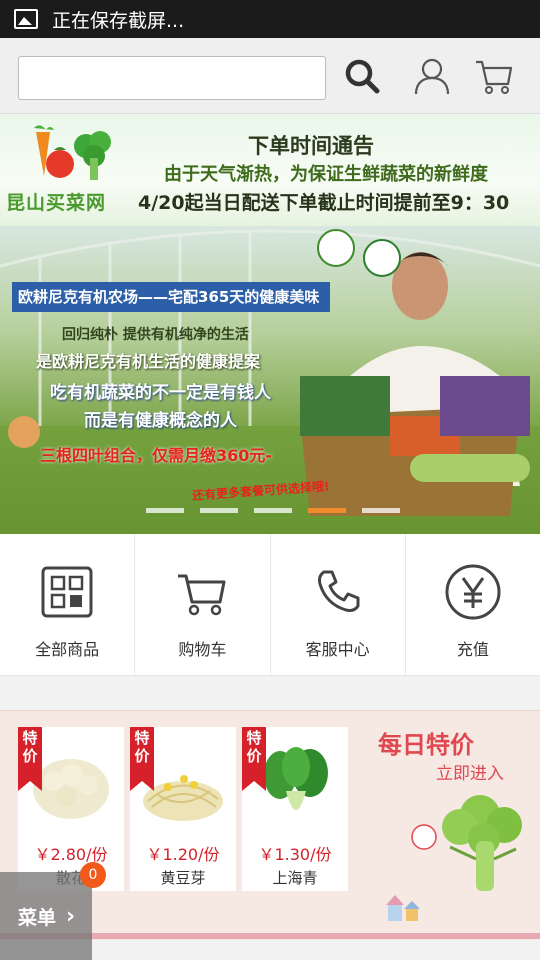 The width and height of the screenshot is (540, 960). I want to click on banner-line-4: 吃有机蔬菜的不一定是有钱人, so click(160, 393).